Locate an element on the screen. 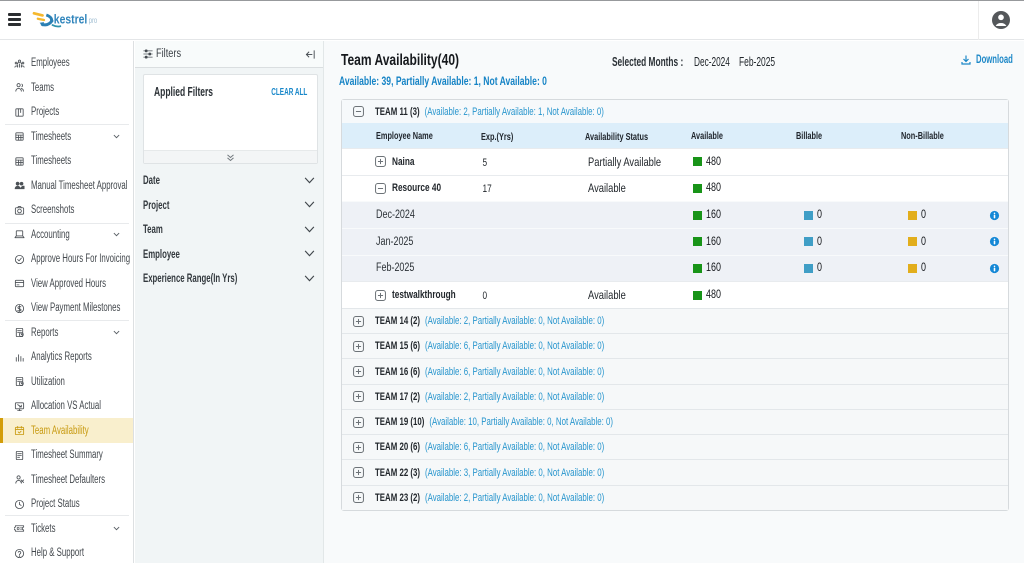  svg-text: pro is located at coordinates (93, 20).